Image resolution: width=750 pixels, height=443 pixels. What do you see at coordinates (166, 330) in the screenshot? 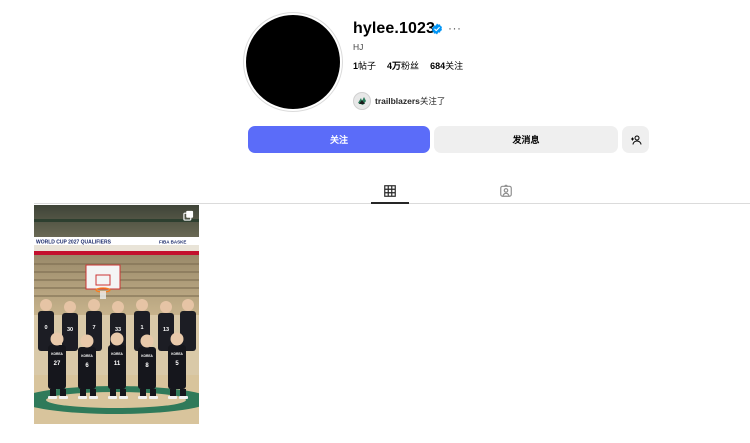
I see `jersey-number: 13` at bounding box center [166, 330].